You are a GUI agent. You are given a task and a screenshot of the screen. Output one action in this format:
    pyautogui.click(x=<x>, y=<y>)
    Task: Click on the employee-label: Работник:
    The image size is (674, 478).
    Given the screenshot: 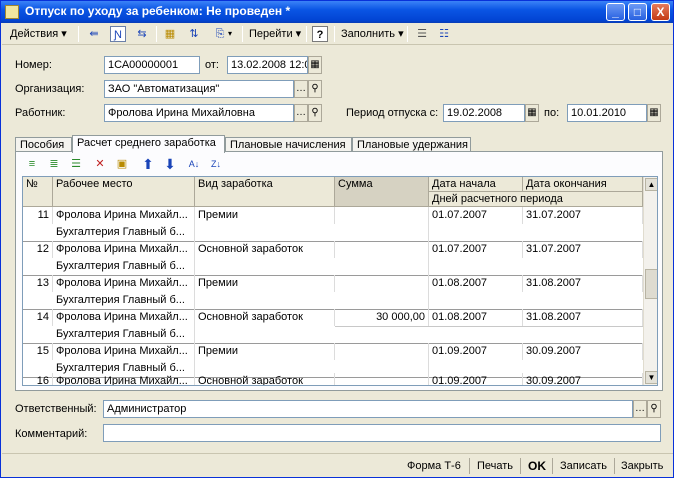 What is the action you would take?
    pyautogui.click(x=40, y=113)
    